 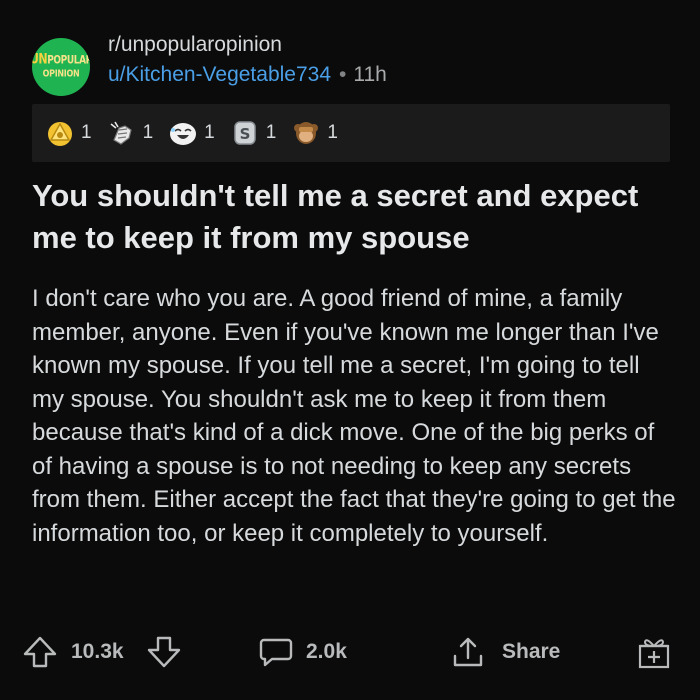 I want to click on share-button: Share, so click(x=505, y=652).